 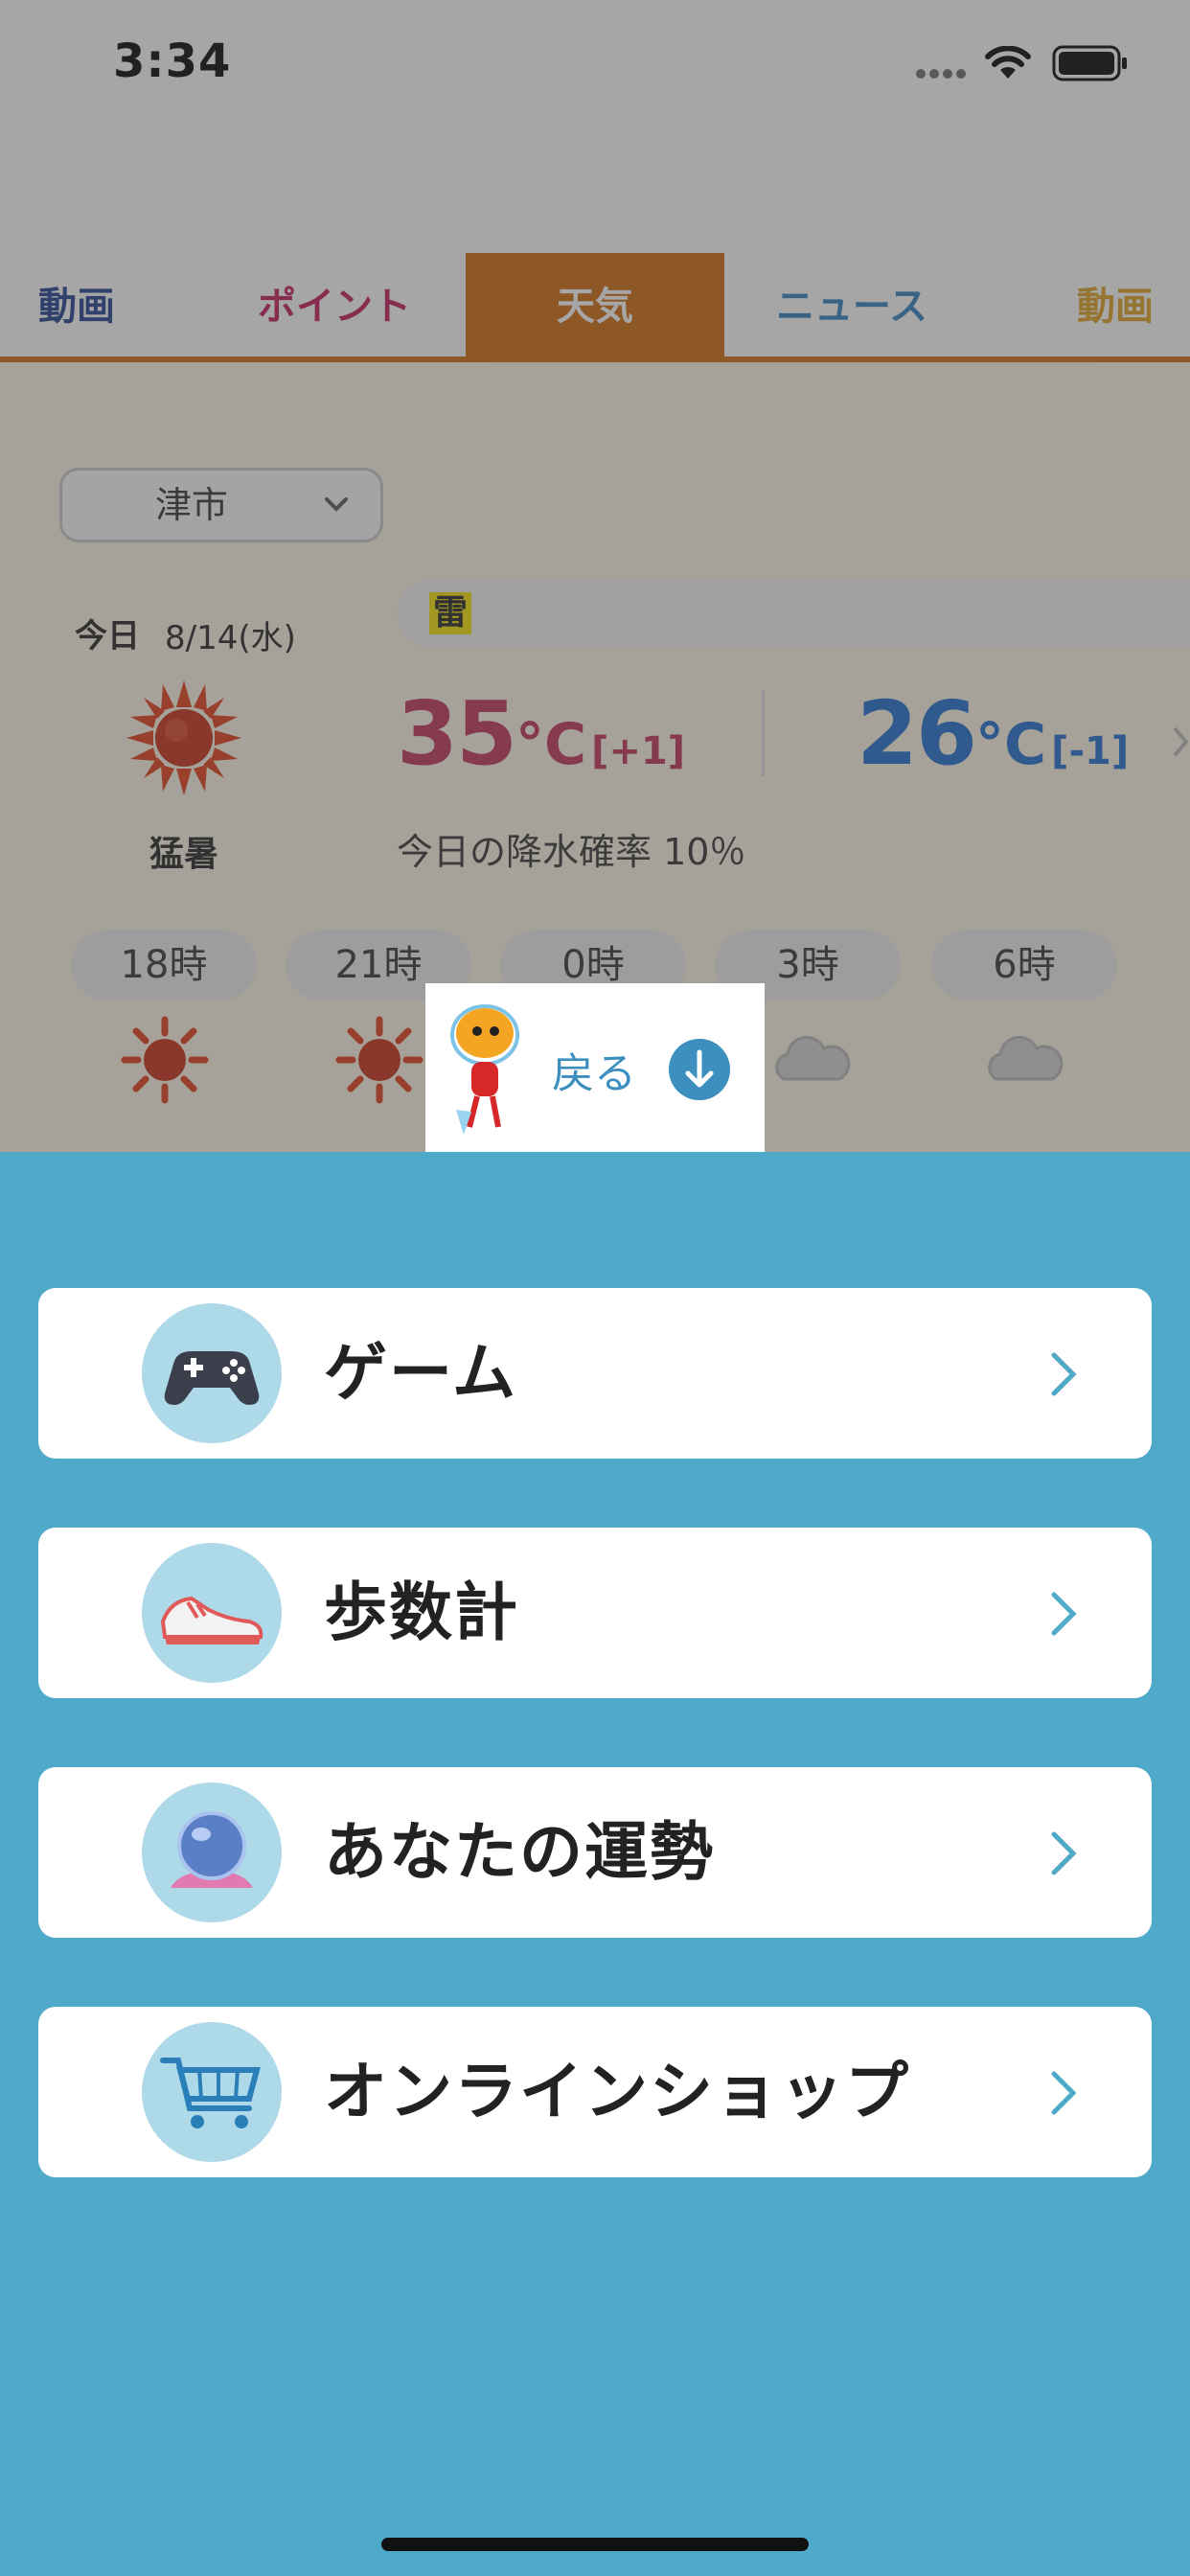 What do you see at coordinates (700, 1069) in the screenshot?
I see `down-arrow-icon` at bounding box center [700, 1069].